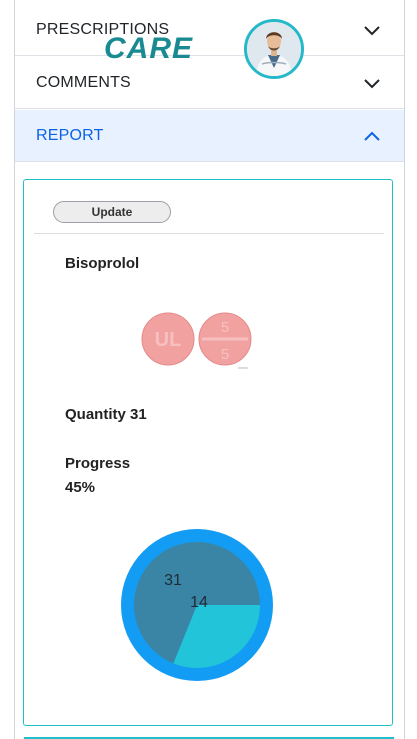 The height and width of the screenshot is (739, 417). I want to click on doctor-avatar, so click(274, 49).